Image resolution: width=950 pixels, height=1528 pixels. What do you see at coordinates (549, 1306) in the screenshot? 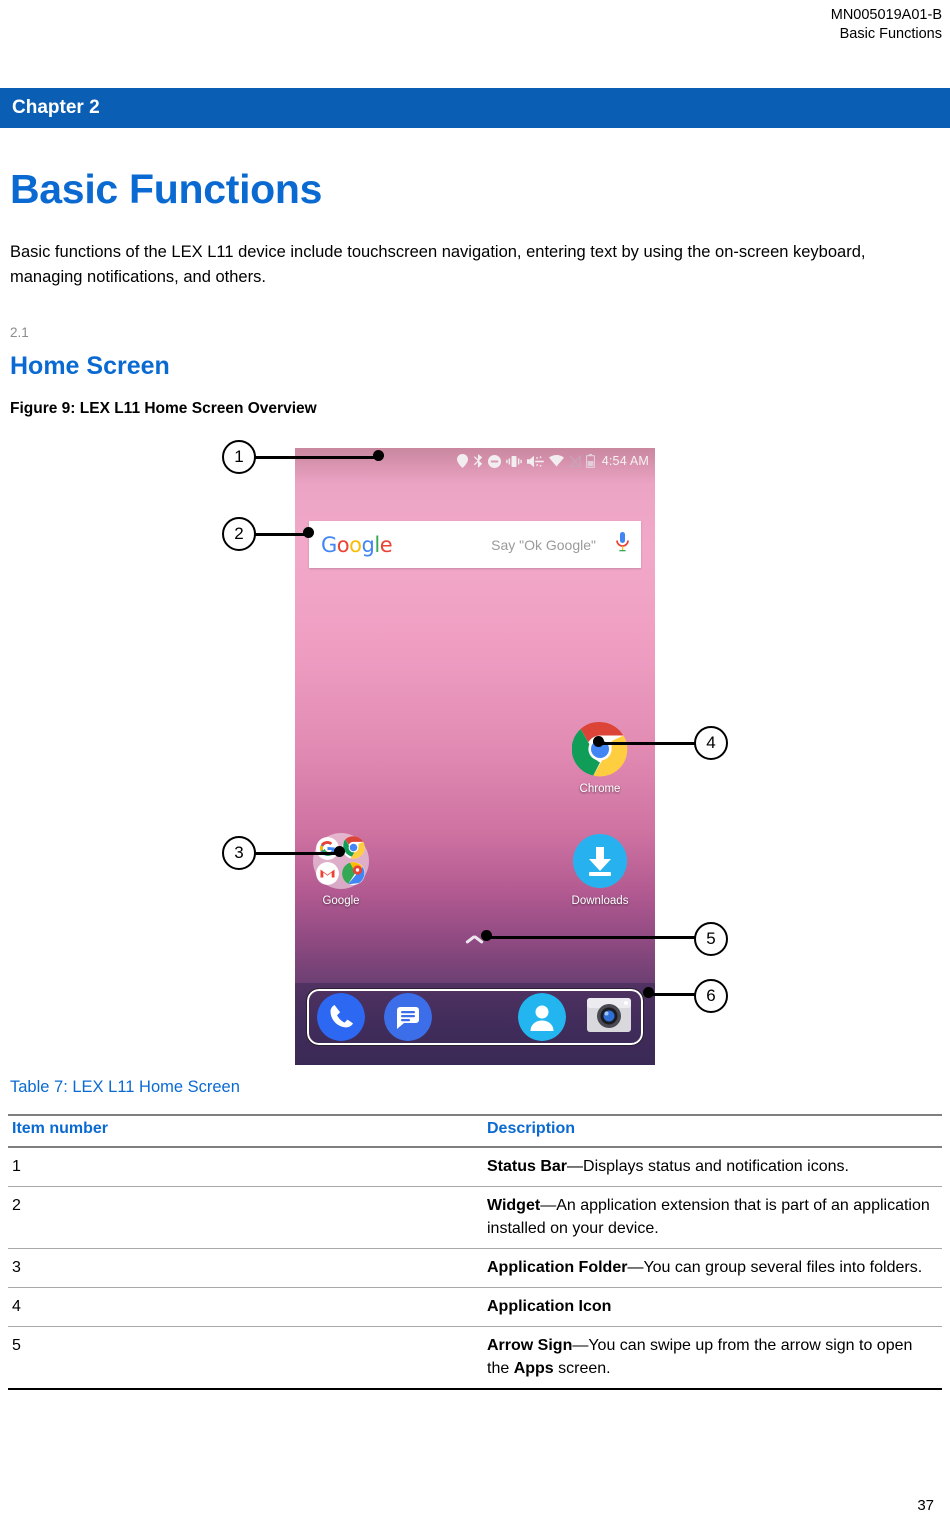
I see `term: Application Icon` at bounding box center [549, 1306].